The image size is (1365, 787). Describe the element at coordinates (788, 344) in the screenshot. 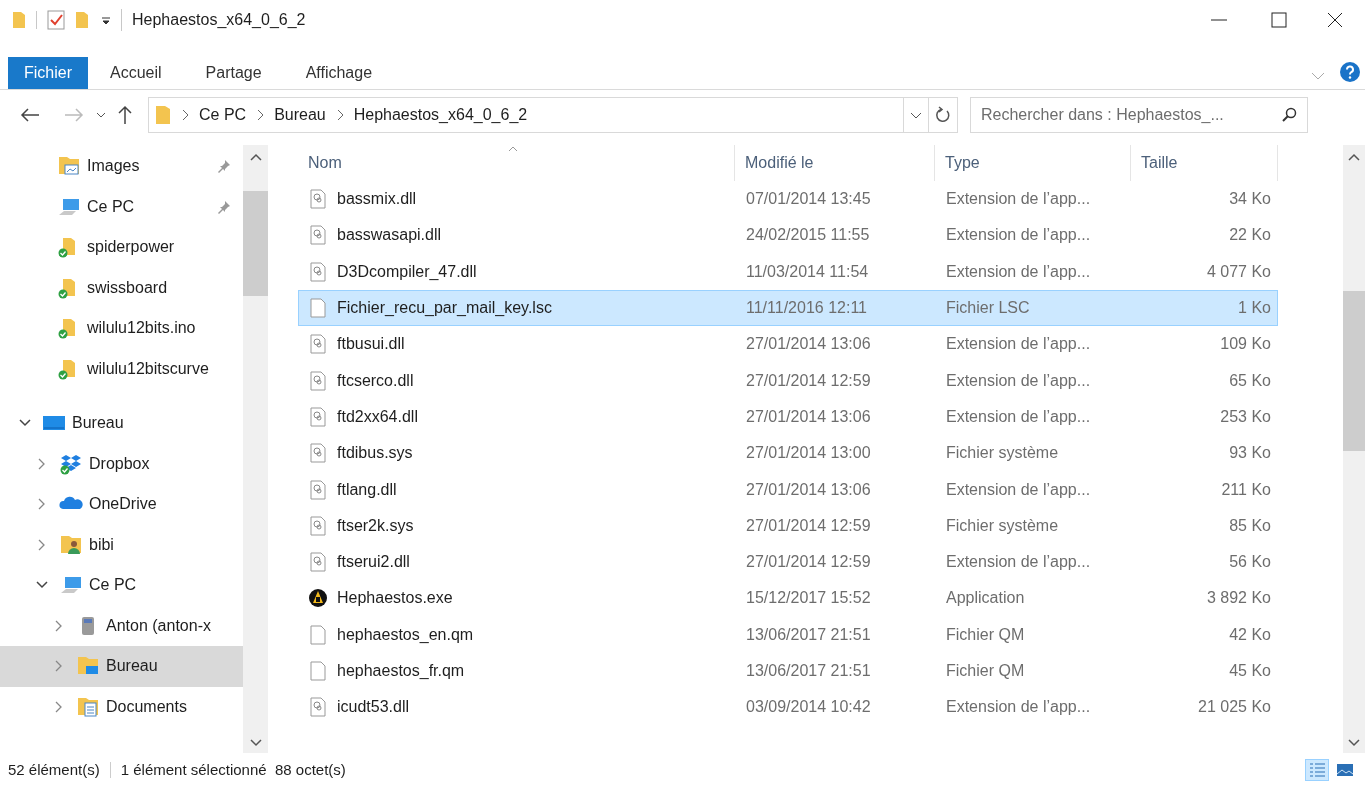

I see `file-row: ftbusui.dll 27/01/2014 13:06 Extension de l’app... 109 Ko` at that location.